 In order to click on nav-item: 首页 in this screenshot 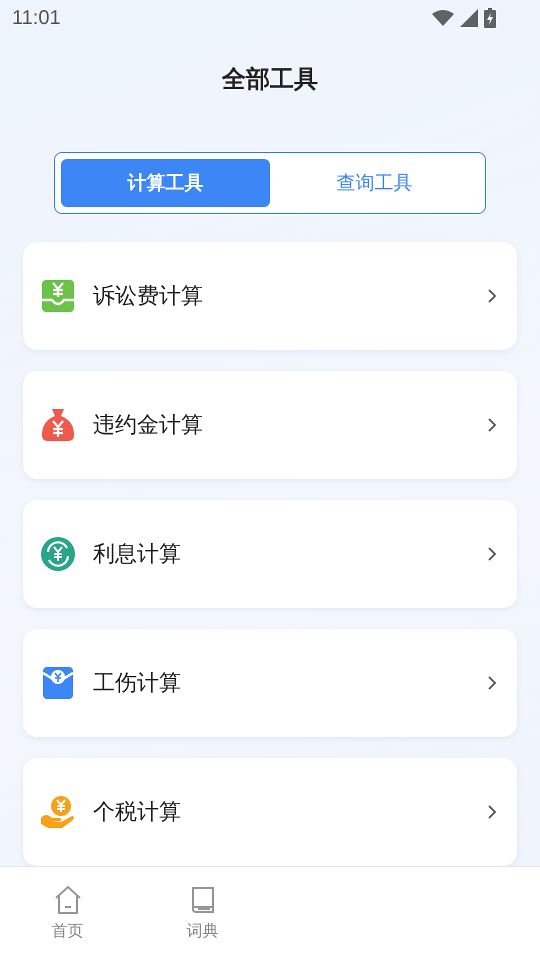, I will do `click(67, 913)`.